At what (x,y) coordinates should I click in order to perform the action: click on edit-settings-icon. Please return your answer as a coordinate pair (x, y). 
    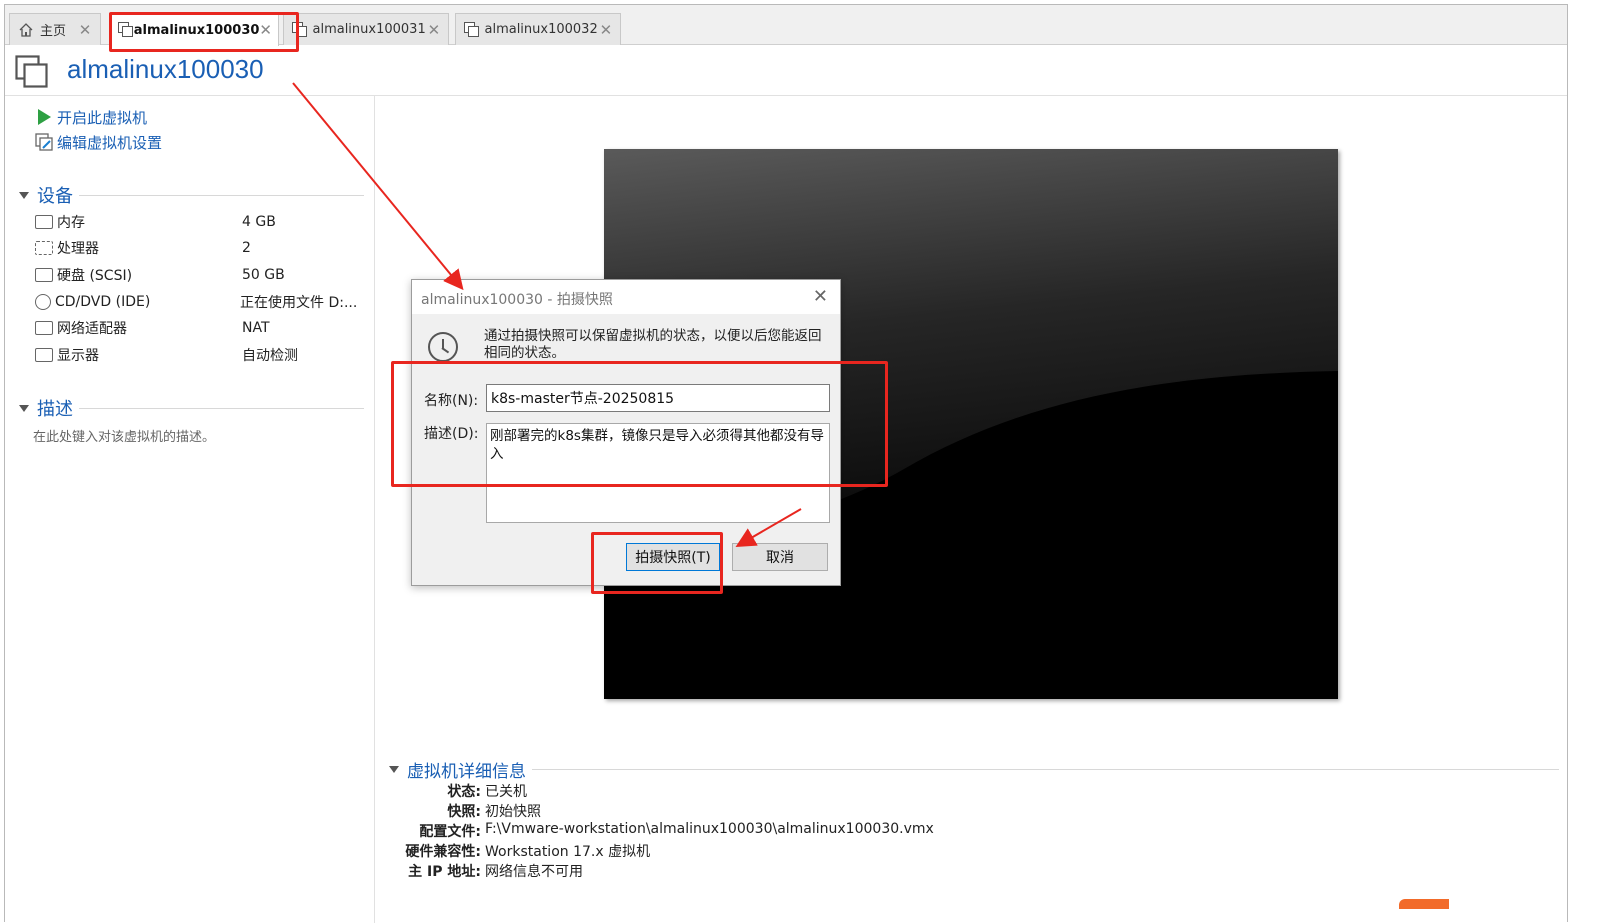
    Looking at the image, I should click on (44, 142).